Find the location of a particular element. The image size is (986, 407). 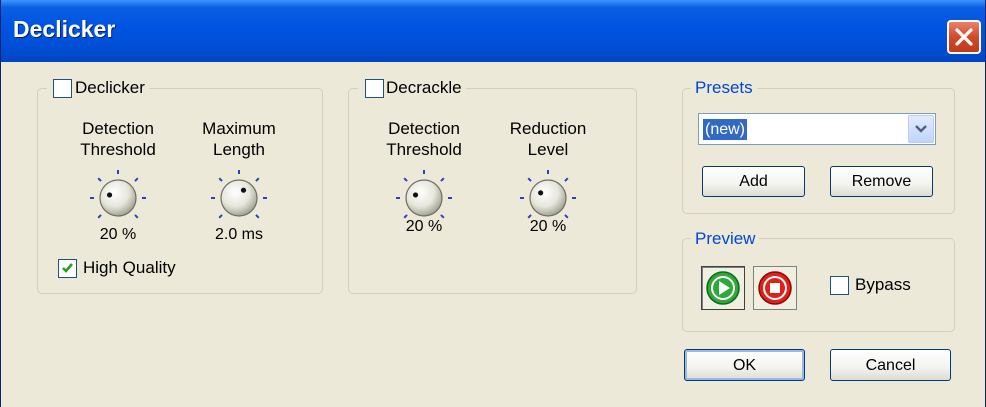

declicker-checkbox is located at coordinates (62, 88).